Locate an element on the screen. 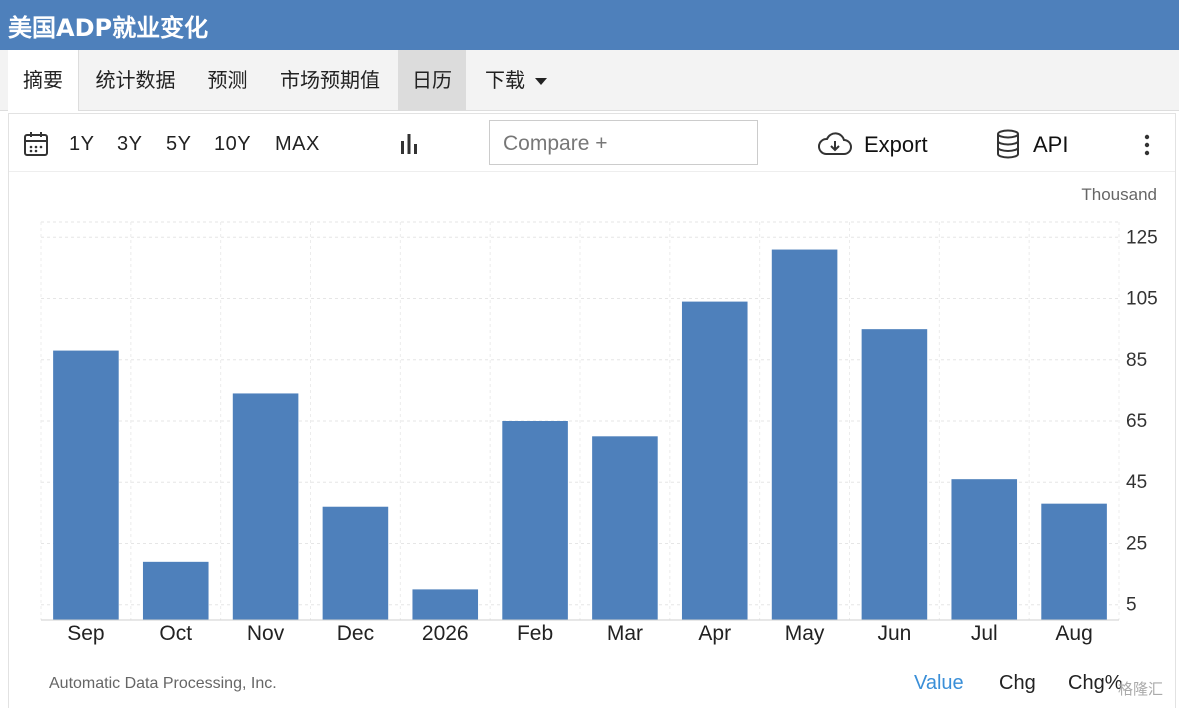 This screenshot has width=1179, height=709. x-tick-label: Oct is located at coordinates (175, 633).